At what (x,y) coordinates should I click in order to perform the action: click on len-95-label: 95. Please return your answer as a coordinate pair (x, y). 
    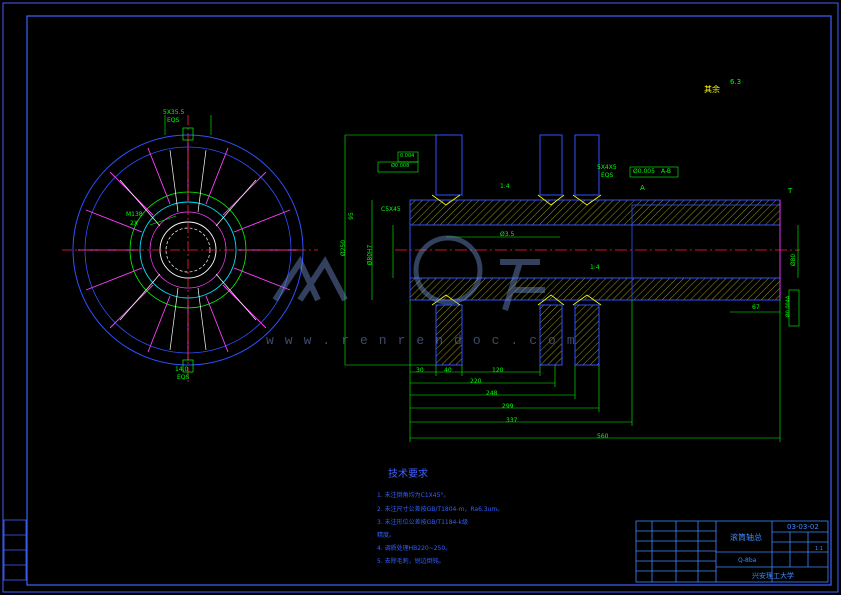
    Looking at the image, I should click on (351, 216).